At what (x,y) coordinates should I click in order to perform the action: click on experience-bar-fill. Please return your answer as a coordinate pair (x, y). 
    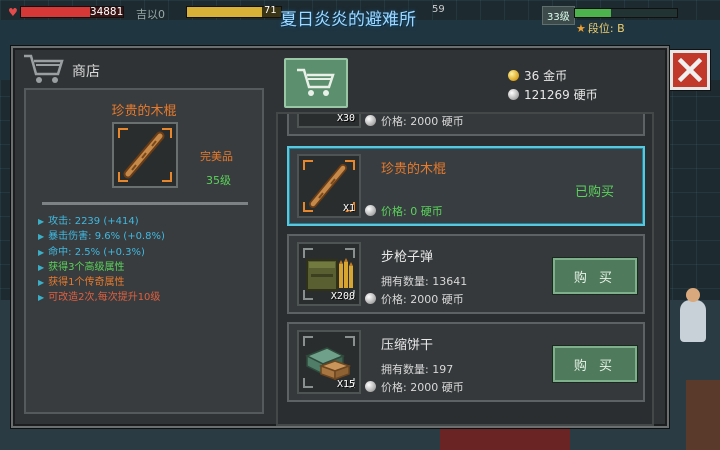
    Looking at the image, I should click on (225, 12).